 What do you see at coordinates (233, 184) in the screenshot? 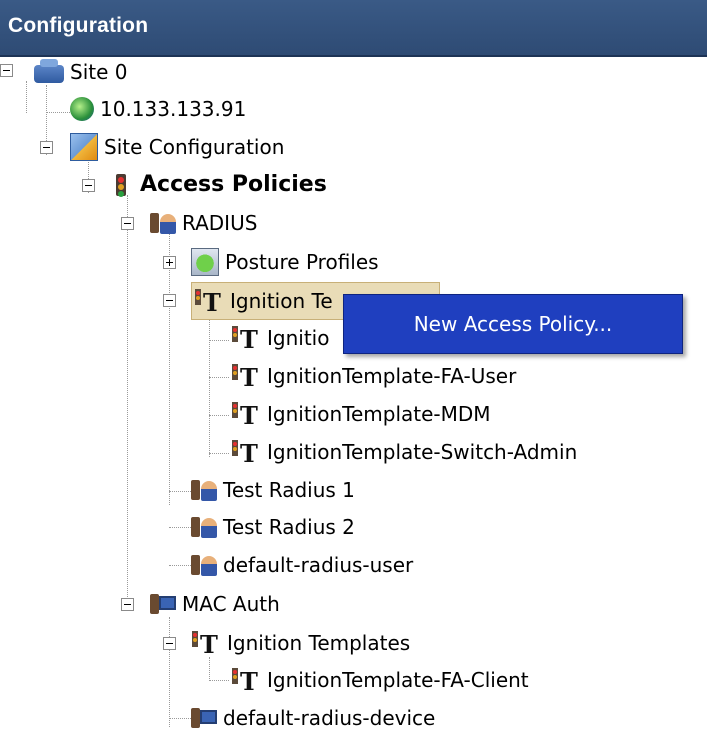
I see `tree-node-label: Access Policies` at bounding box center [233, 184].